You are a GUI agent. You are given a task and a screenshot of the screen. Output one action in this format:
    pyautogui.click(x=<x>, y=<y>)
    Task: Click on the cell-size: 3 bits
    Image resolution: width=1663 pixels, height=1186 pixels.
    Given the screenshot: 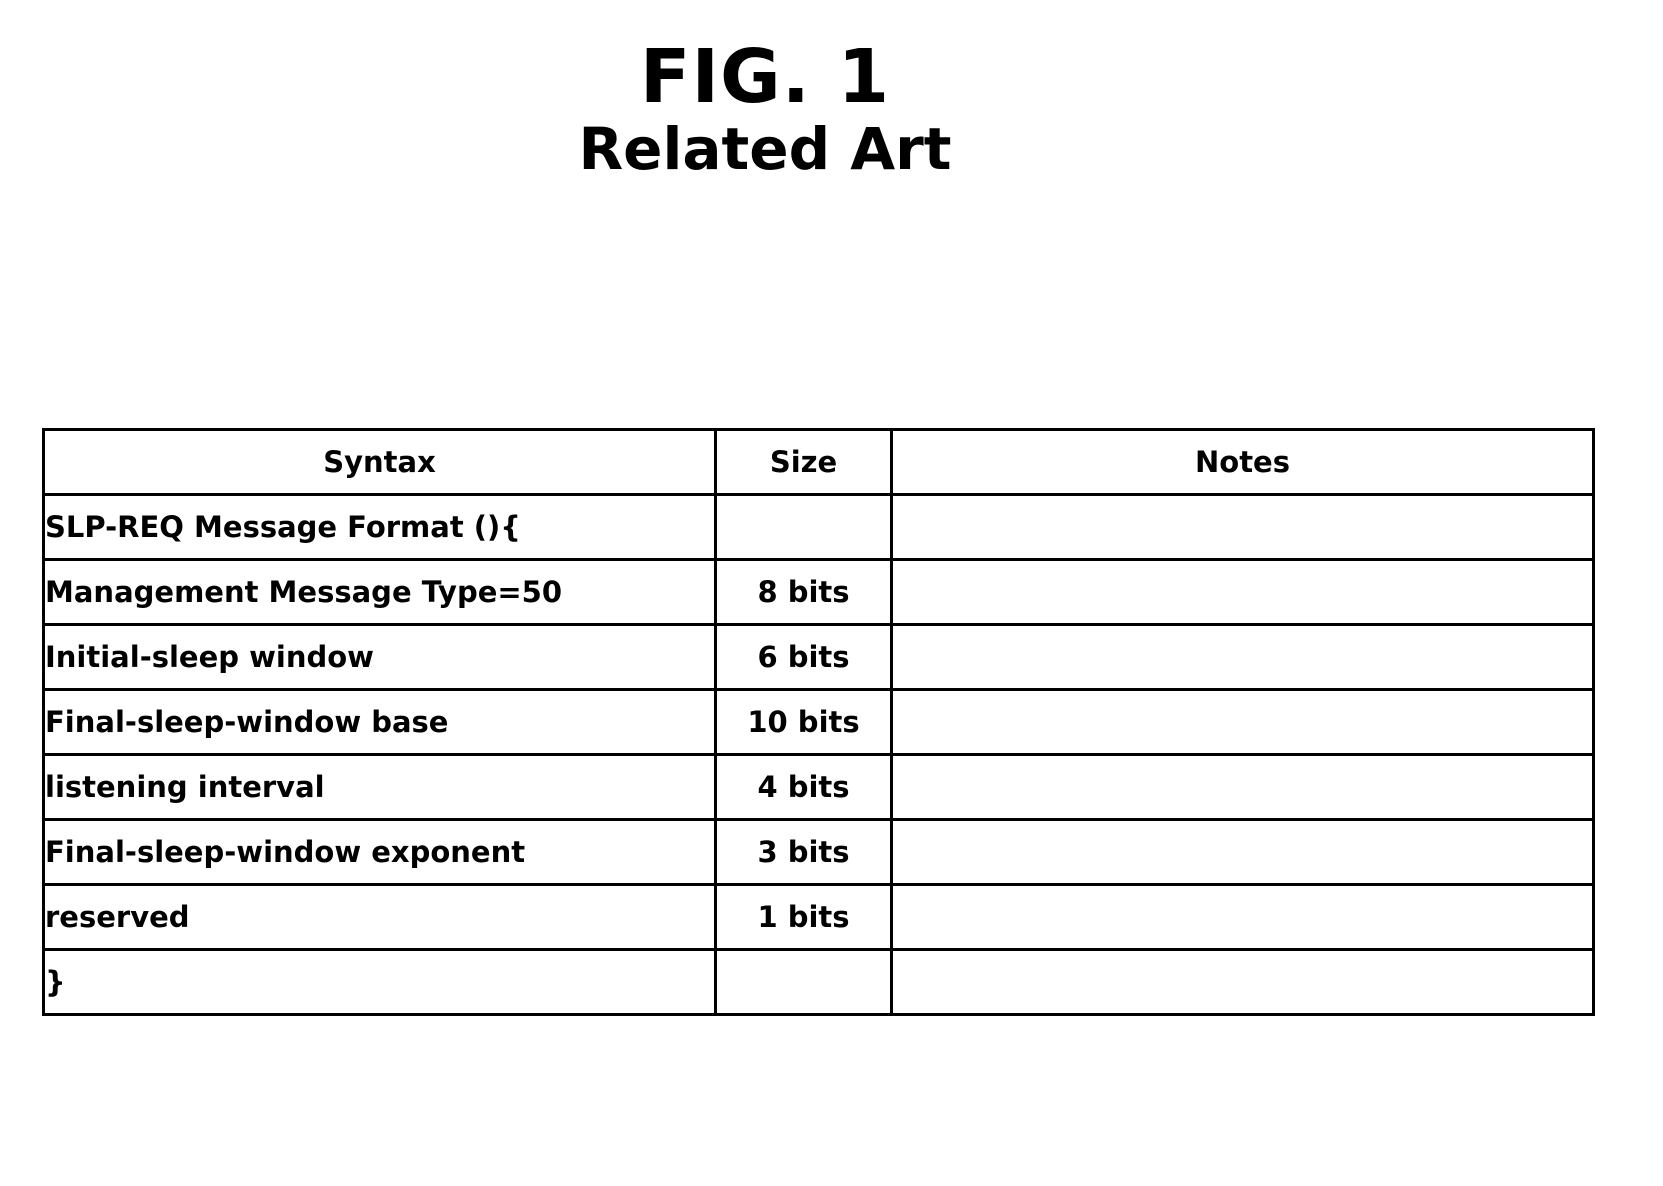 What is the action you would take?
    pyautogui.click(x=803, y=852)
    